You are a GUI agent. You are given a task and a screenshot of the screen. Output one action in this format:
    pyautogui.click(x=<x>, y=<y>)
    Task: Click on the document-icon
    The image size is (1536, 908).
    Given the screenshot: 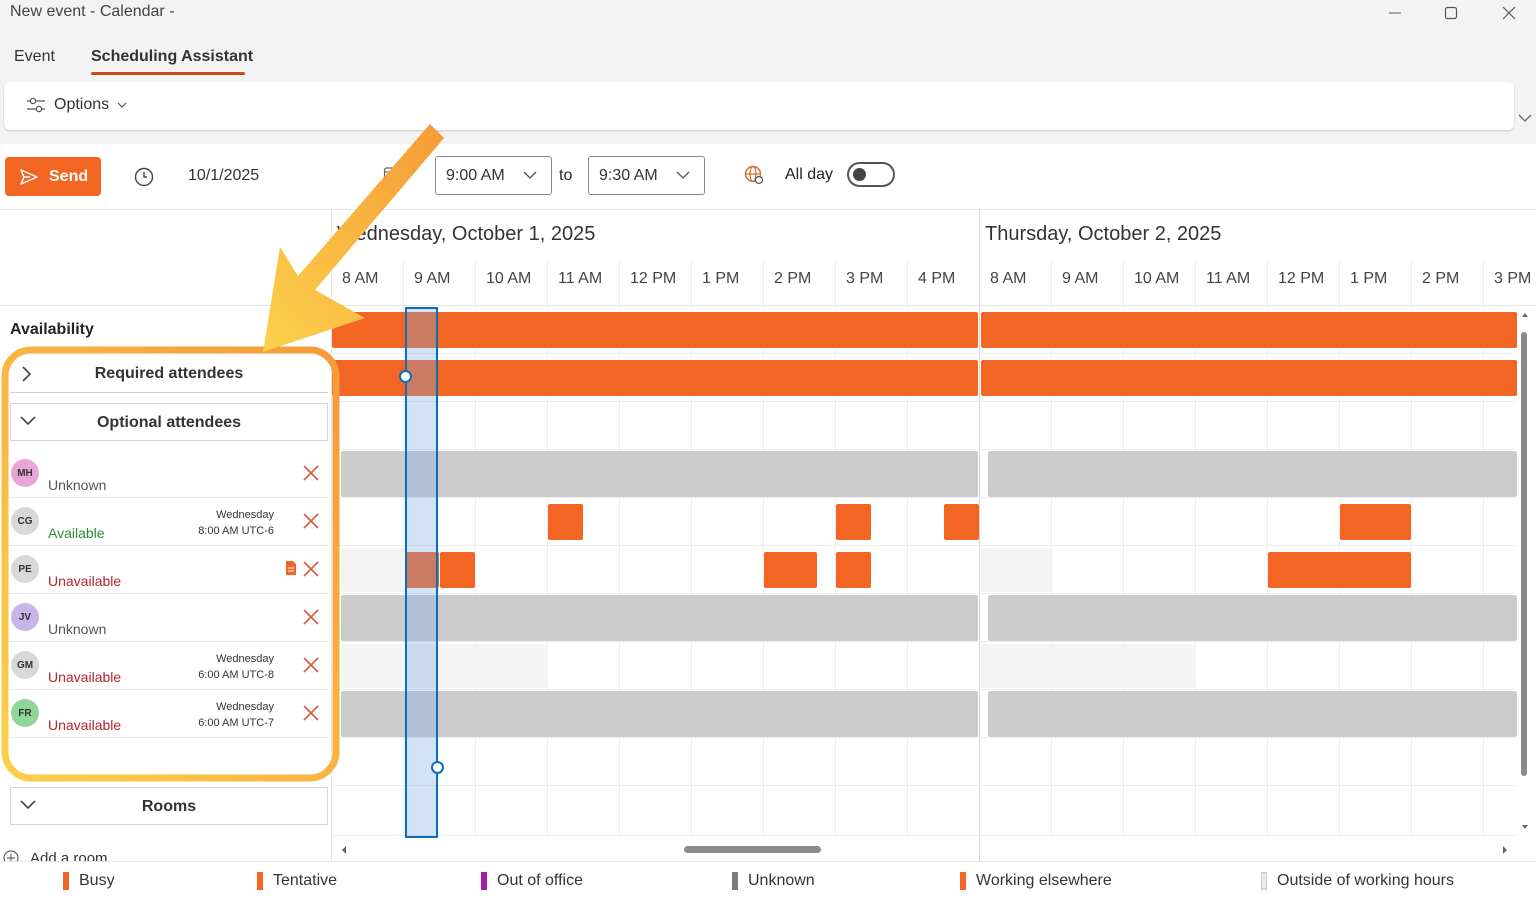 What is the action you would take?
    pyautogui.click(x=291, y=570)
    